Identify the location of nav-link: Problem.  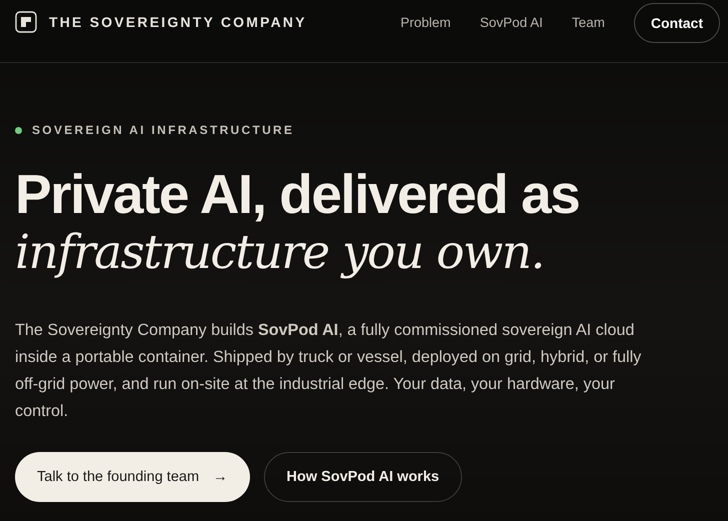
(425, 22).